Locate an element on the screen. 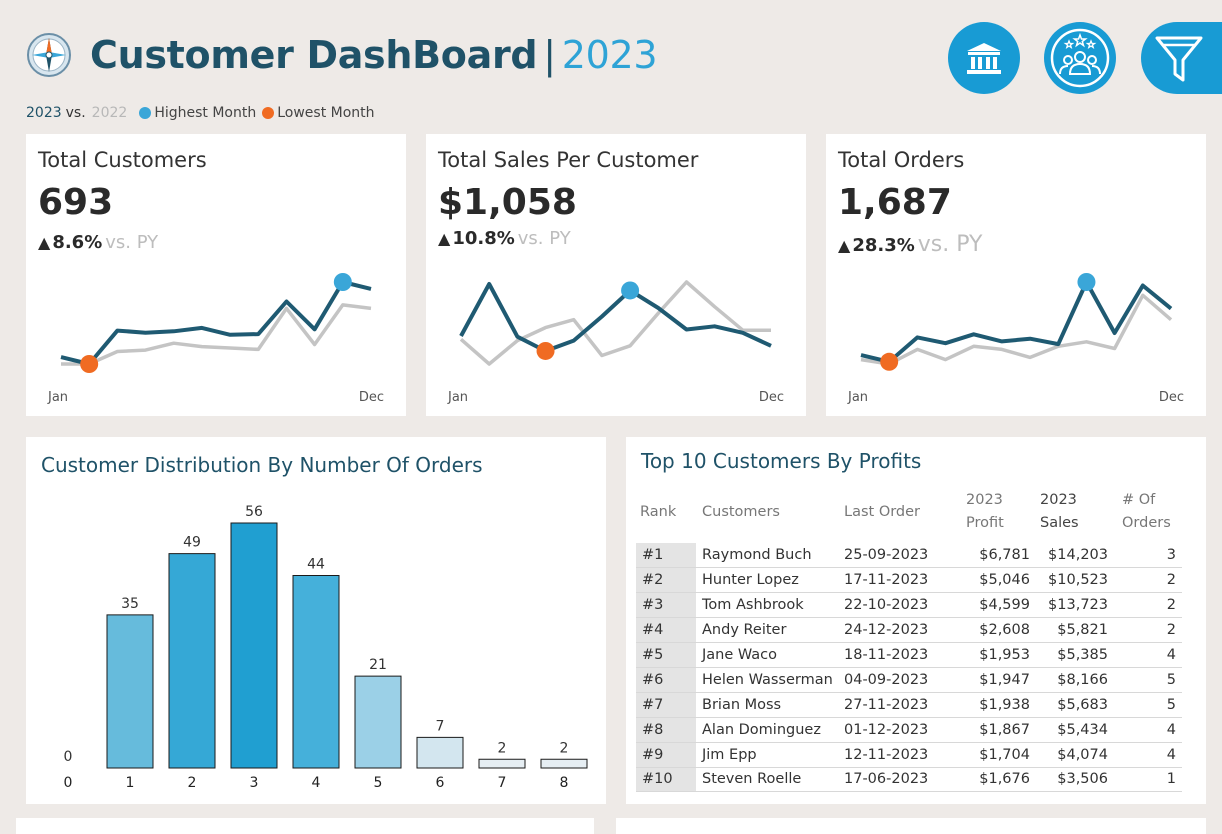  table-row: #9 Jim Epp 12-11-2023 $1,704 $4,074 4 is located at coordinates (909, 755).